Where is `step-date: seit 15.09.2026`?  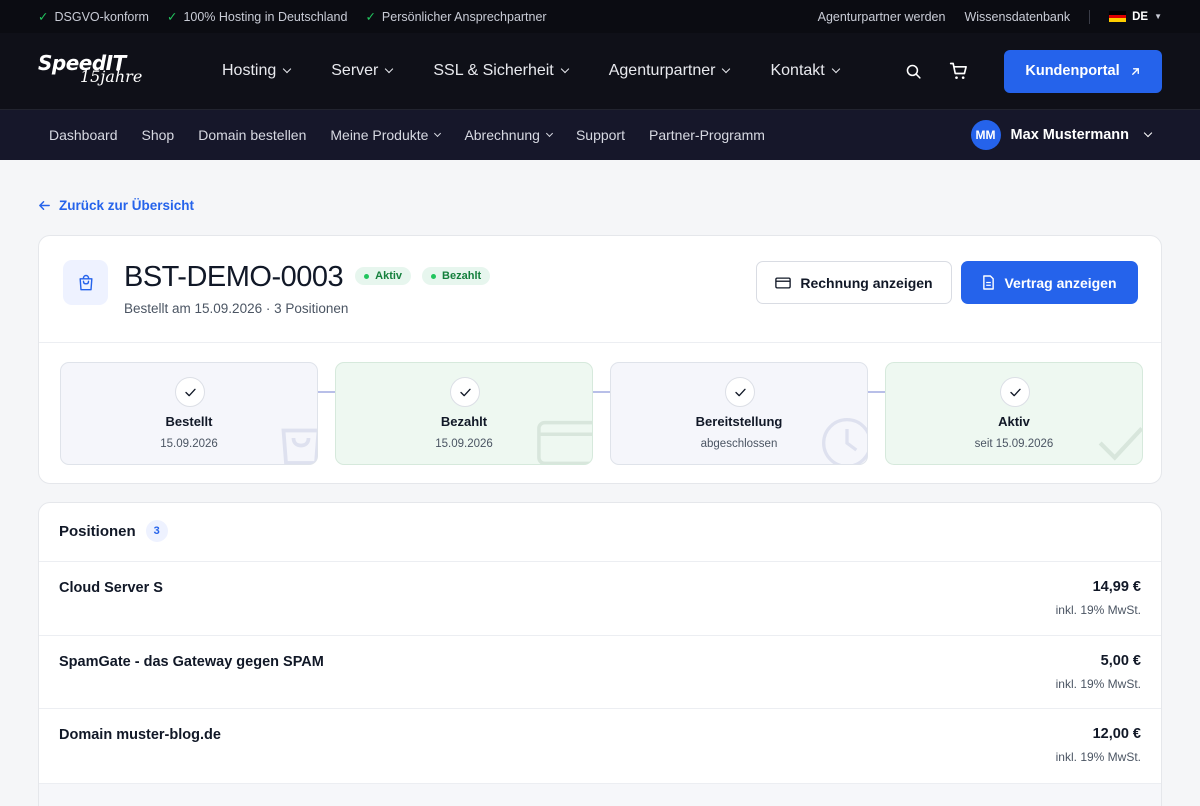 step-date: seit 15.09.2026 is located at coordinates (1014, 444).